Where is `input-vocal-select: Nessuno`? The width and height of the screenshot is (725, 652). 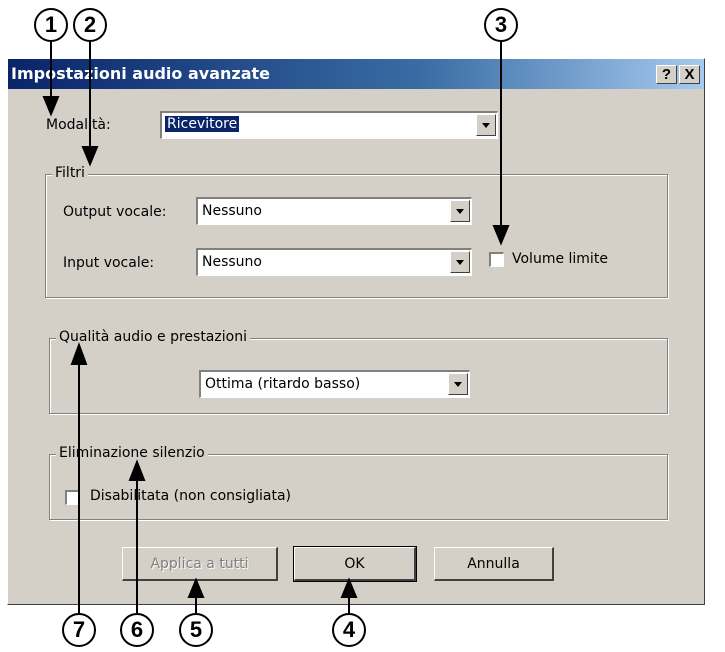
input-vocal-select: Nessuno is located at coordinates (334, 262).